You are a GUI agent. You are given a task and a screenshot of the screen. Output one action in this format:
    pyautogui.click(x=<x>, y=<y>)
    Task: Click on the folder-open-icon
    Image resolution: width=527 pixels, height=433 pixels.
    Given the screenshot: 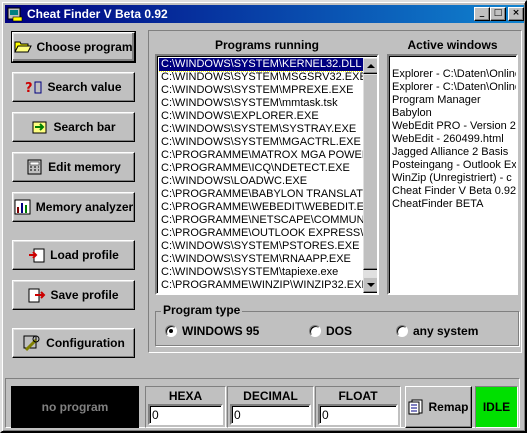 What is the action you would take?
    pyautogui.click(x=23, y=47)
    